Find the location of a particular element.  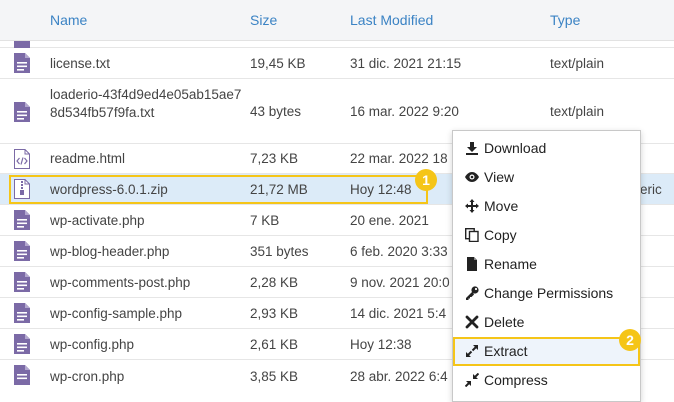

file-modified: 28 abr. 2022 6:4 is located at coordinates (399, 376).